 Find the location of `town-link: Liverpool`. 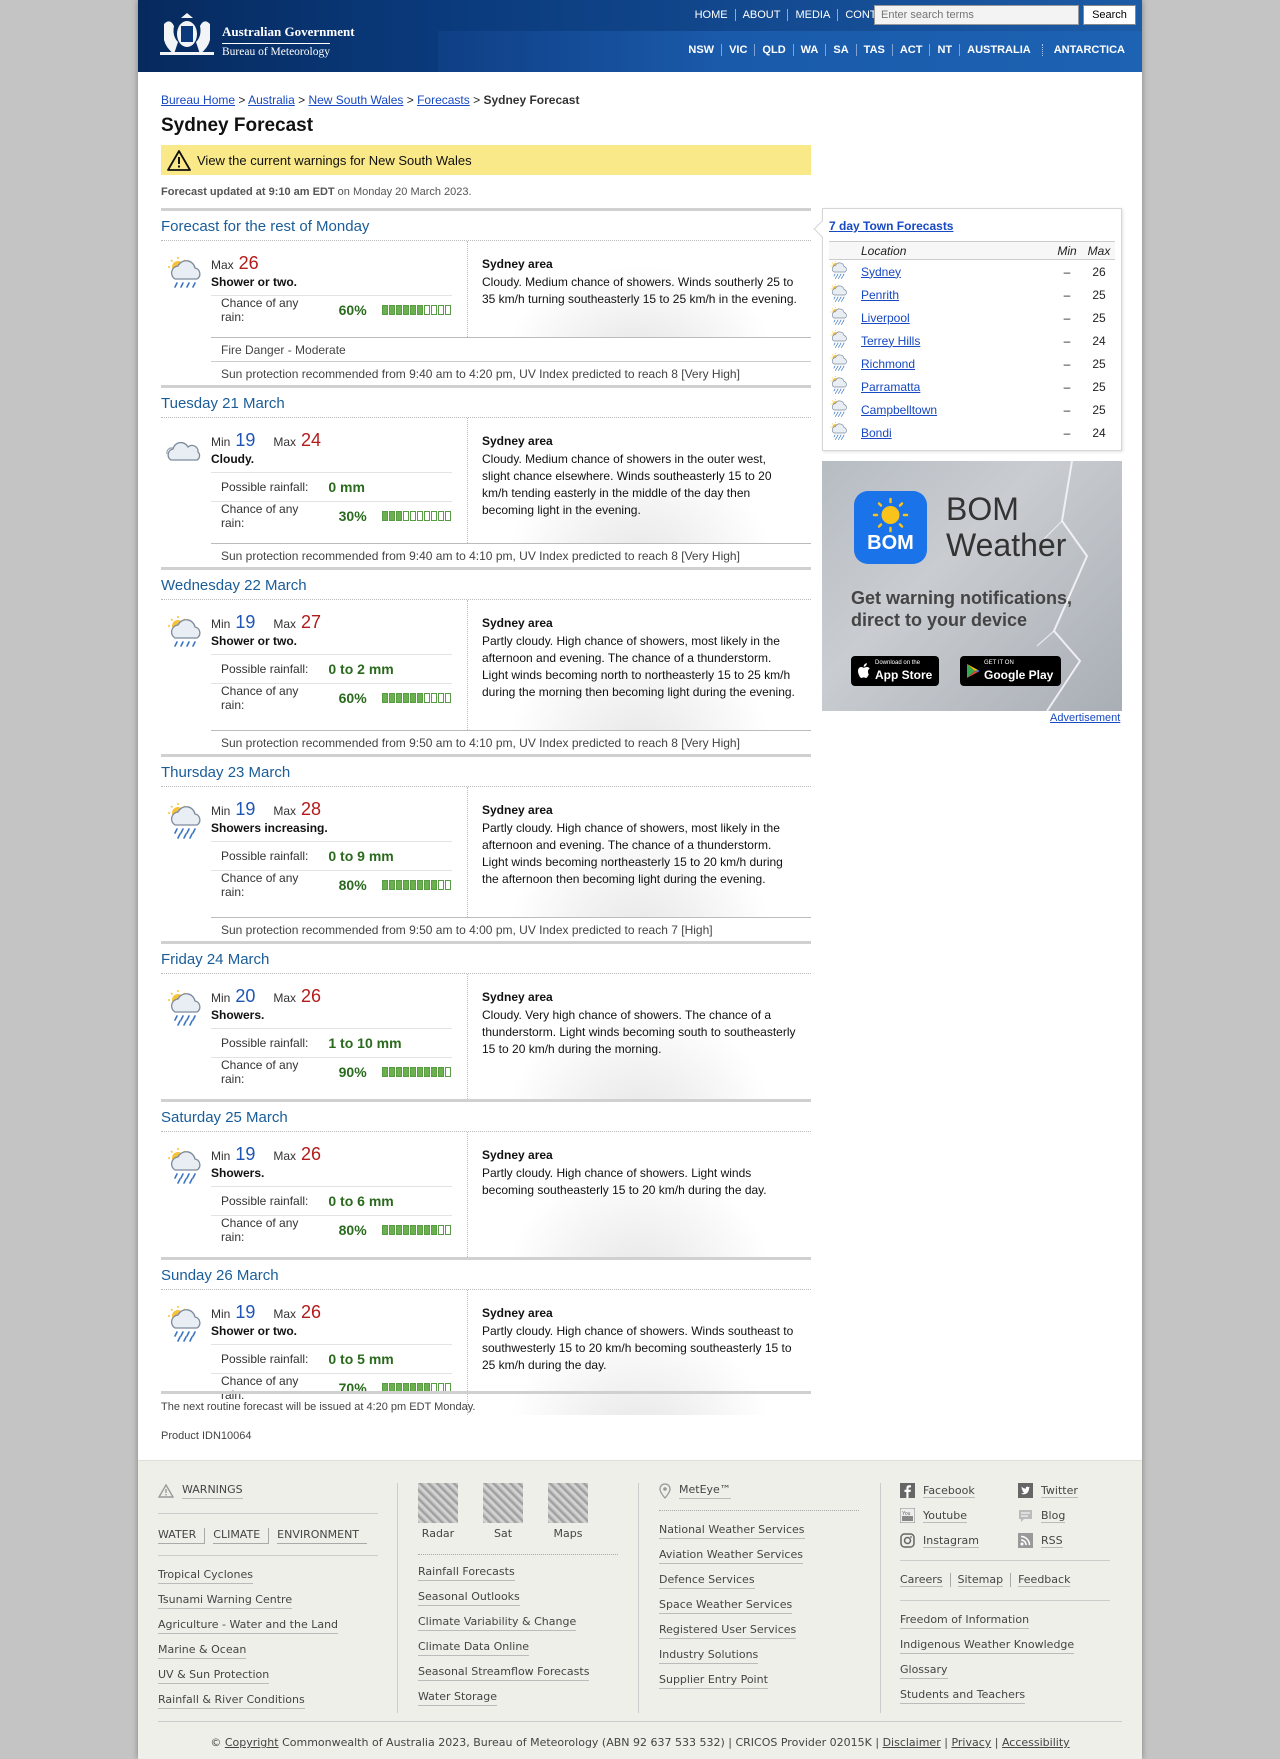

town-link: Liverpool is located at coordinates (885, 318).